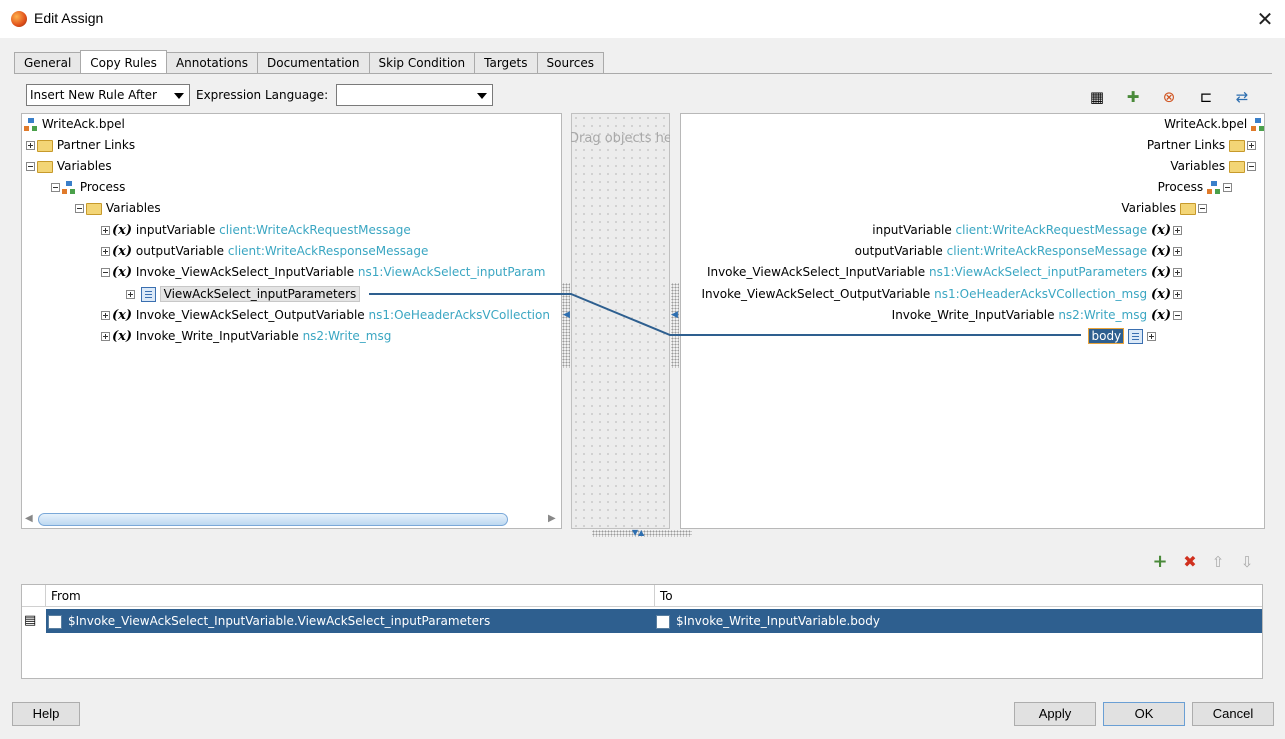 Image resolution: width=1285 pixels, height=739 pixels. Describe the element at coordinates (350, 596) in the screenshot. I see `column-from: From` at that location.